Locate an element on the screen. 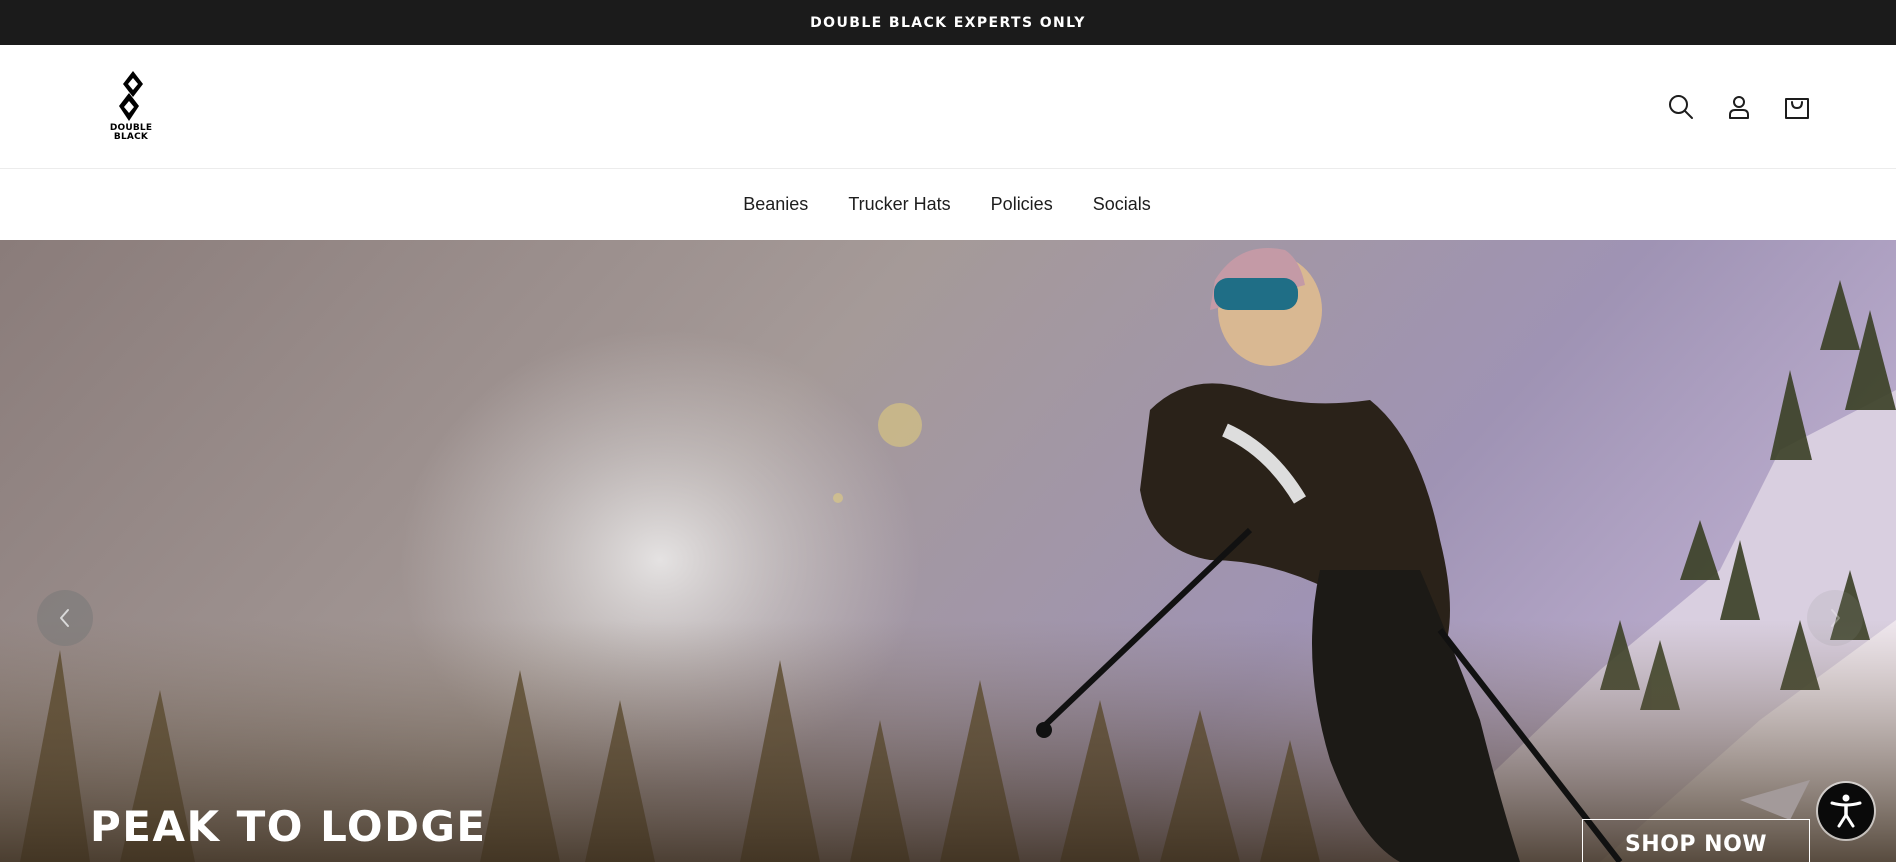 This screenshot has width=1896, height=862. site-header: DOUBLE BLACK is located at coordinates (948, 107).